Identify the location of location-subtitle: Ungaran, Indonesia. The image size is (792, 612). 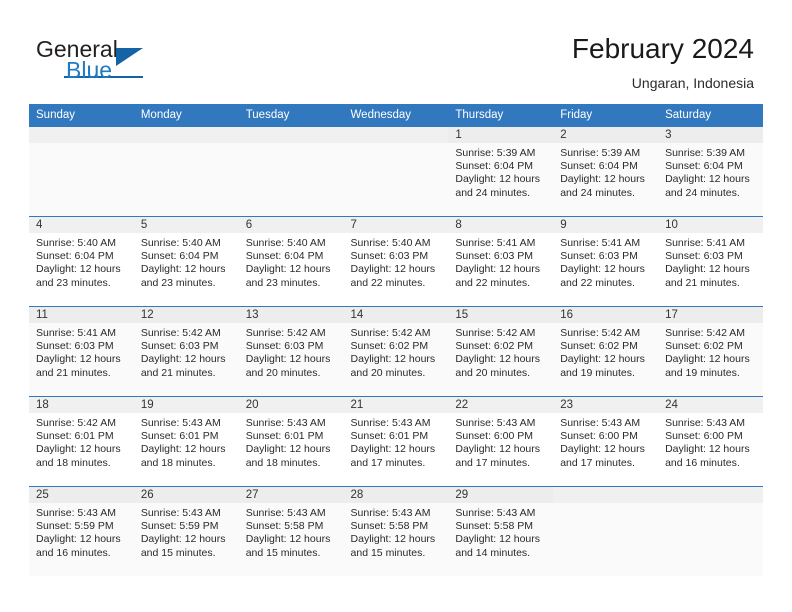
(692, 83).